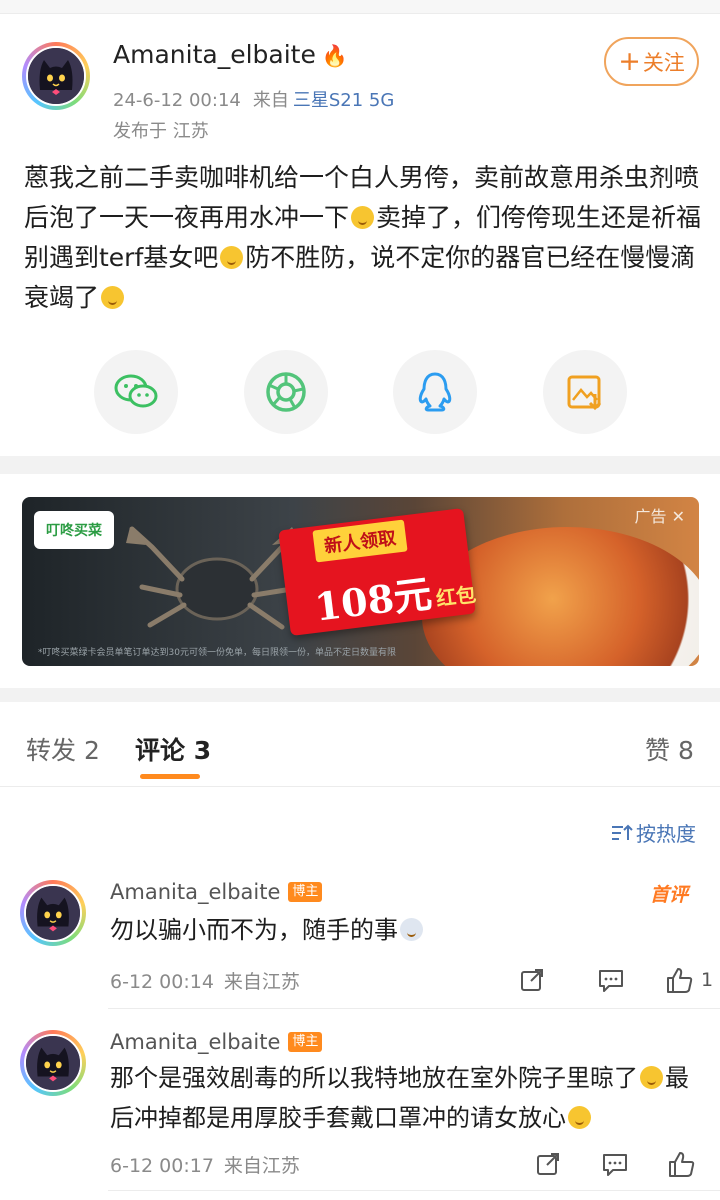 The width and height of the screenshot is (720, 1200). What do you see at coordinates (161, 131) in the screenshot?
I see `post-location: 发布于 江苏` at bounding box center [161, 131].